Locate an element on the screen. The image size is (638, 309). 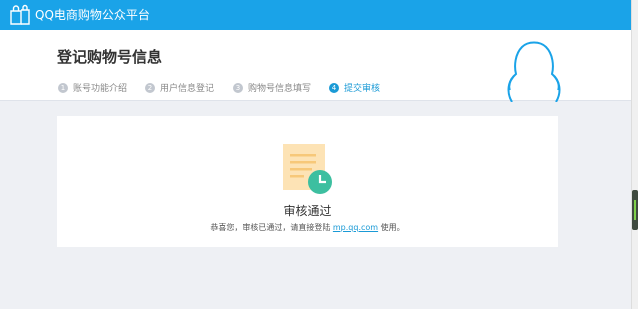
step-2: 2 用户信息登记 is located at coordinates (179, 87).